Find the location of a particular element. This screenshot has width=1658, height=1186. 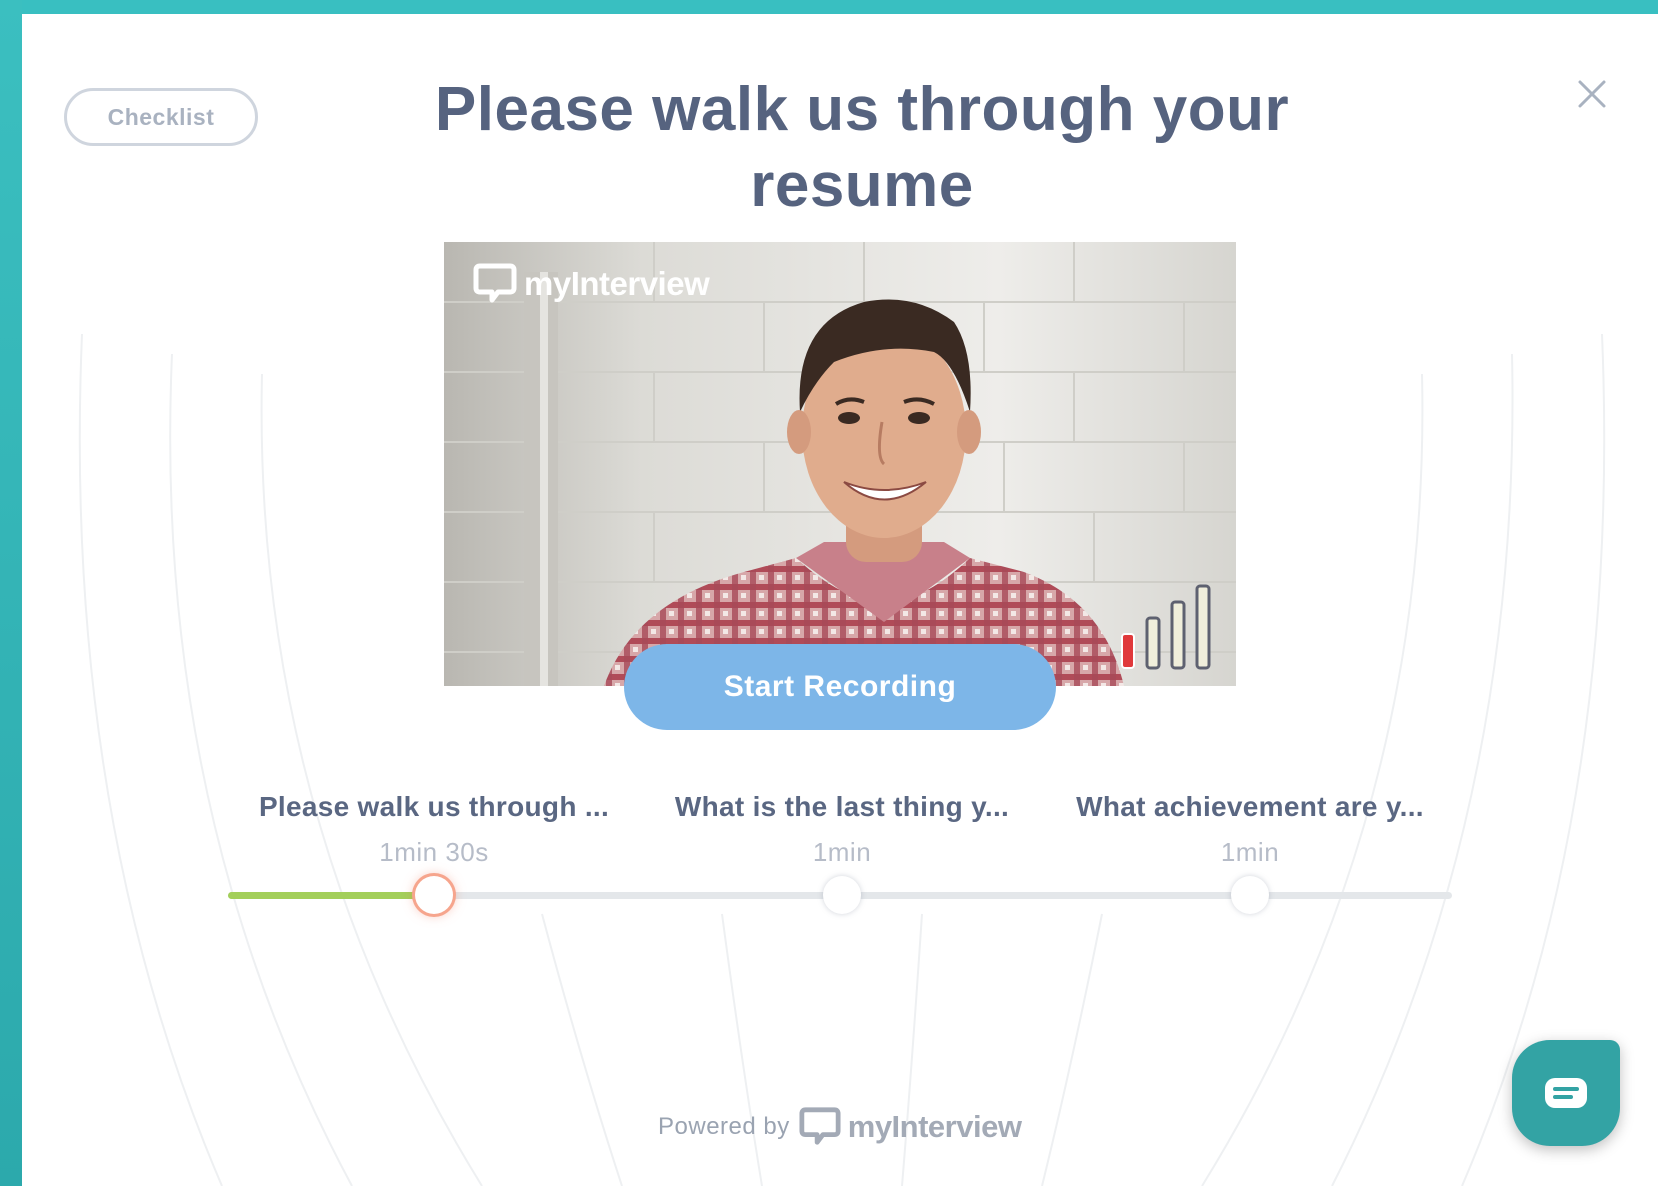

video-brand-text: myInterview is located at coordinates (617, 283).